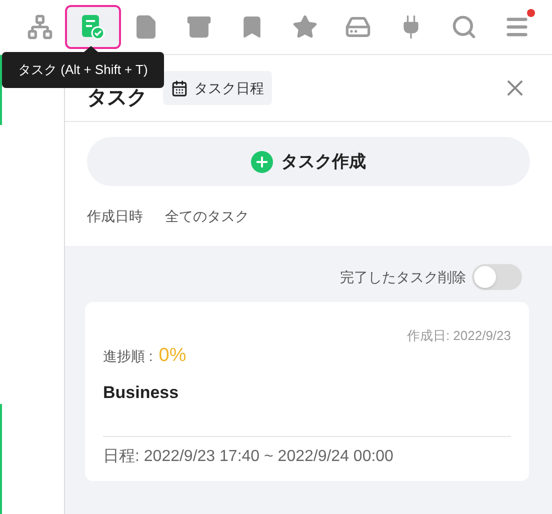 The image size is (552, 514). I want to click on hard-drive-icon, so click(358, 27).